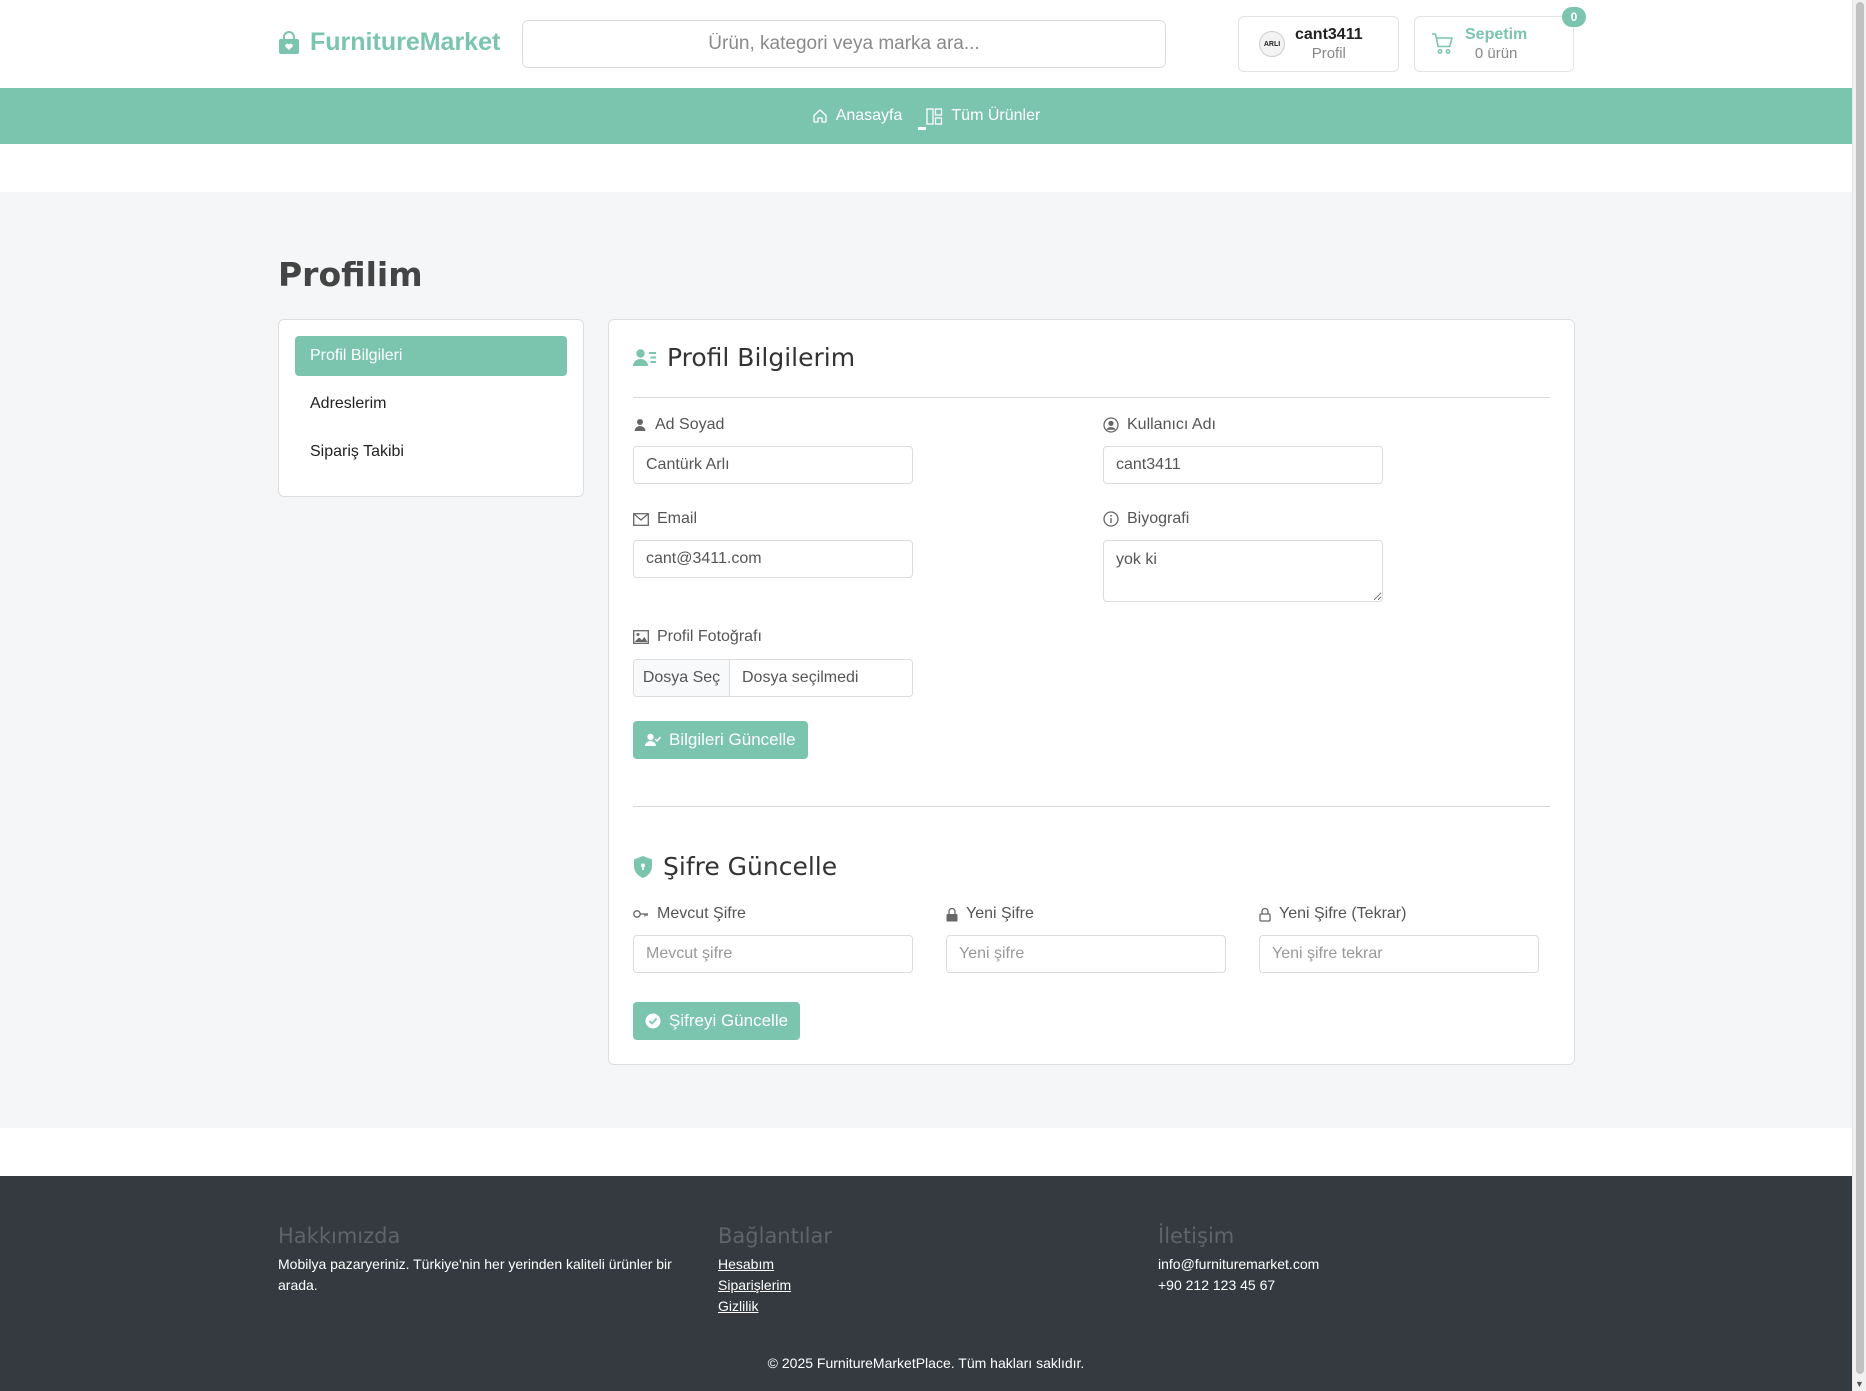  I want to click on update-profile-button: Bilgileri Güncelle, so click(720, 740).